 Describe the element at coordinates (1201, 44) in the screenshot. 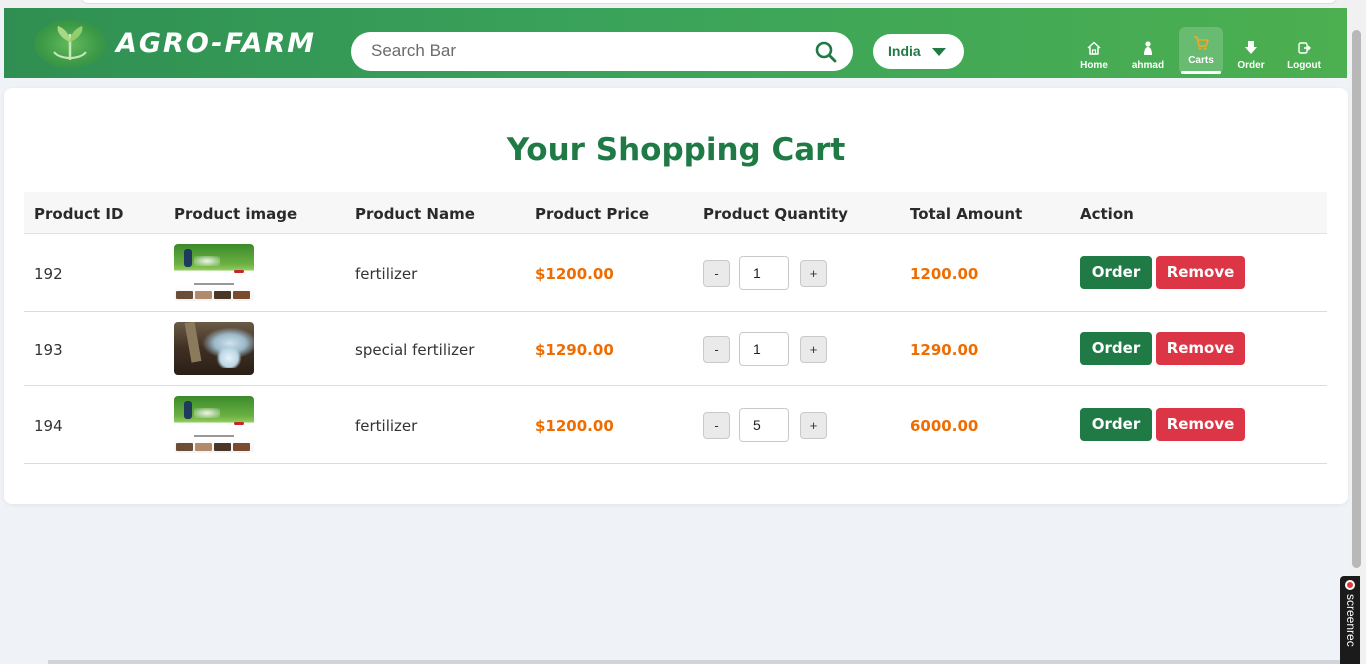

I see `cart-icon` at that location.